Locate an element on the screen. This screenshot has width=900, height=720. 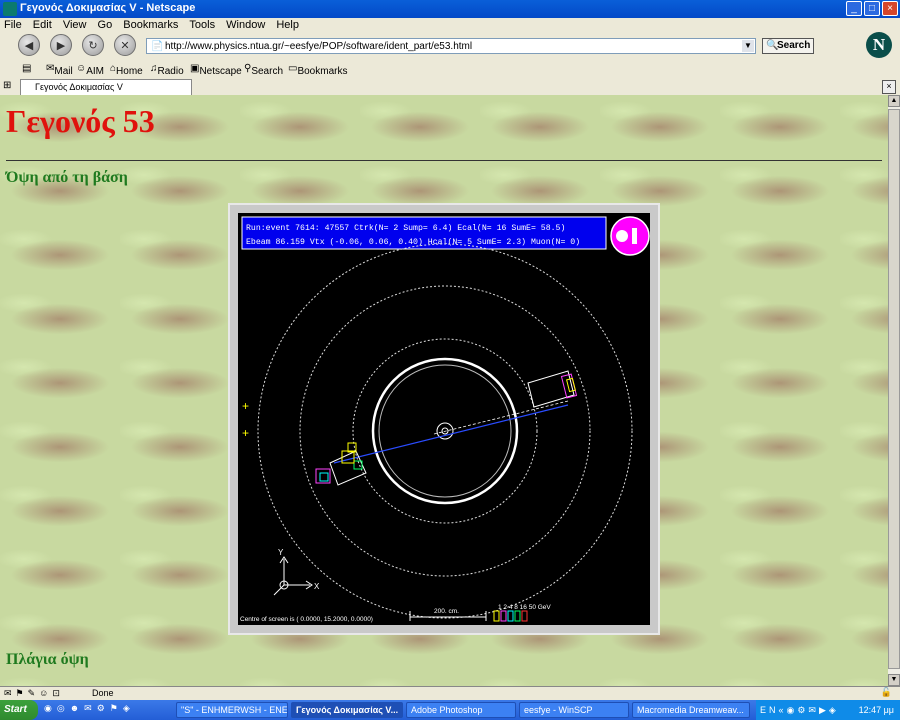
tab-label: Γεγονός Δοκιμασίας V is located at coordinates (79, 87).